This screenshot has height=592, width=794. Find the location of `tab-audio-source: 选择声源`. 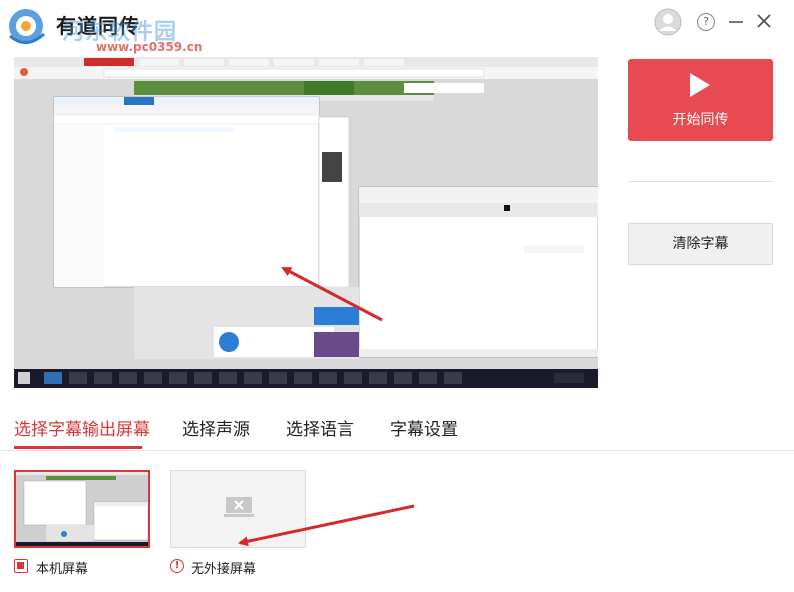

tab-audio-source: 选择声源 is located at coordinates (216, 427).